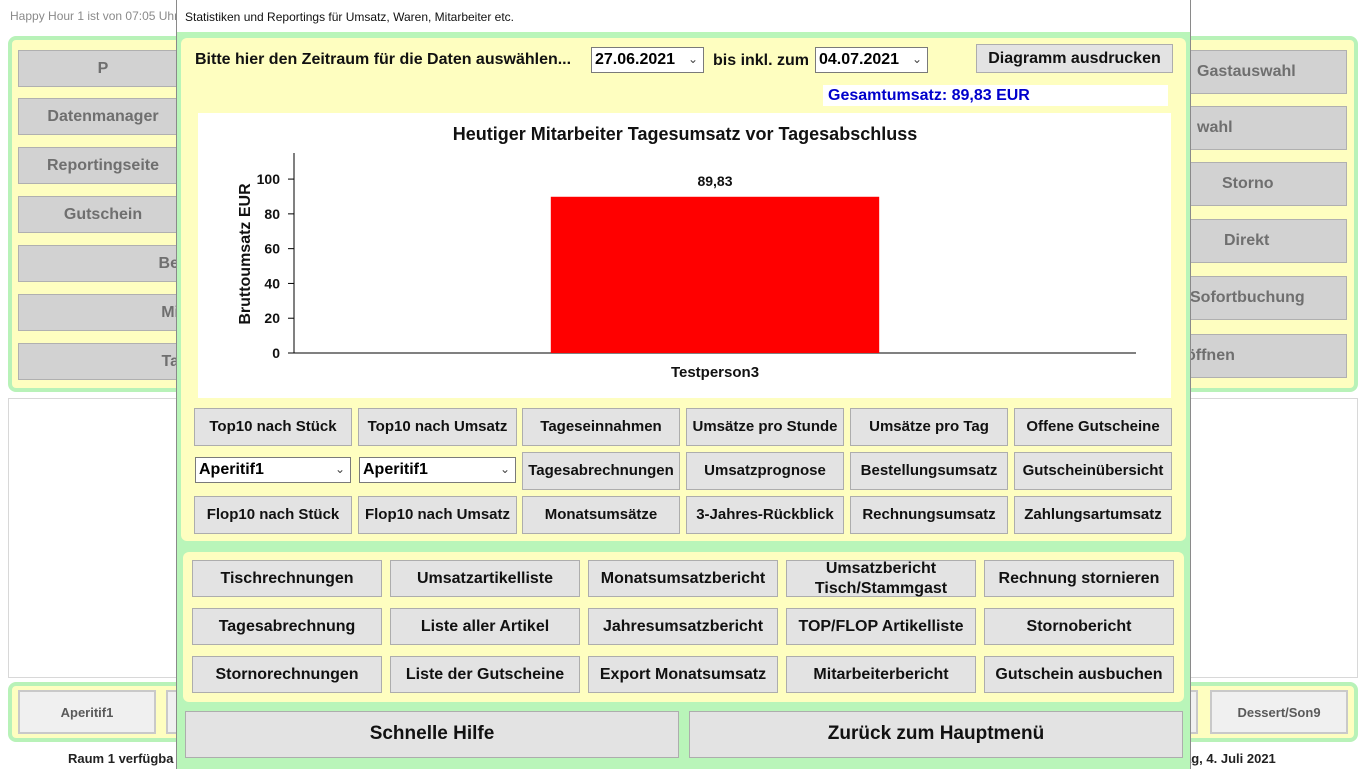  Describe the element at coordinates (601, 427) in the screenshot. I see `daily-income-button: Tageseinnahmen` at that location.